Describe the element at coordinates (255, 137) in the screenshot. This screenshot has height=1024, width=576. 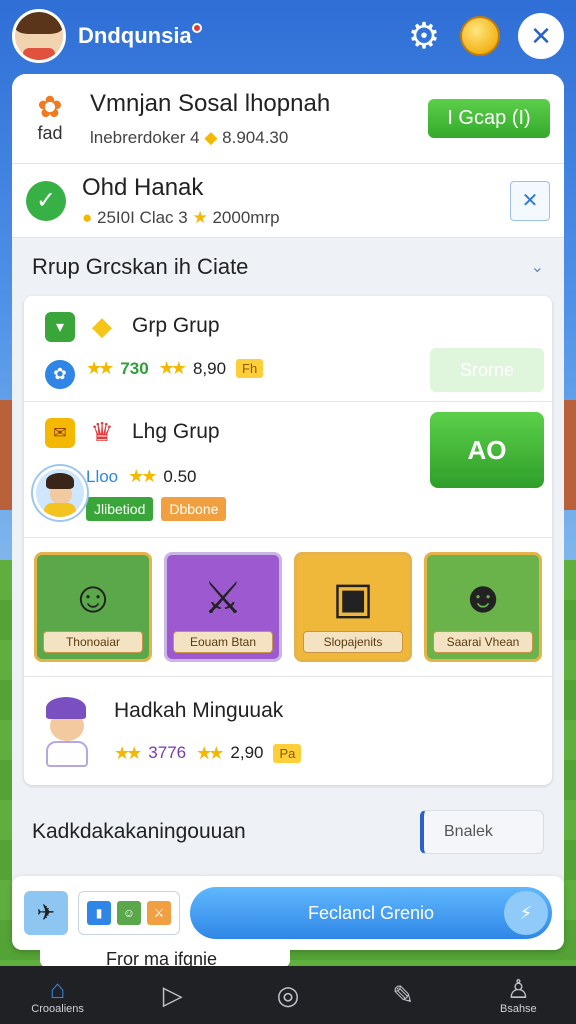
I see `top-row-1-sub-value: 8.904.30` at that location.